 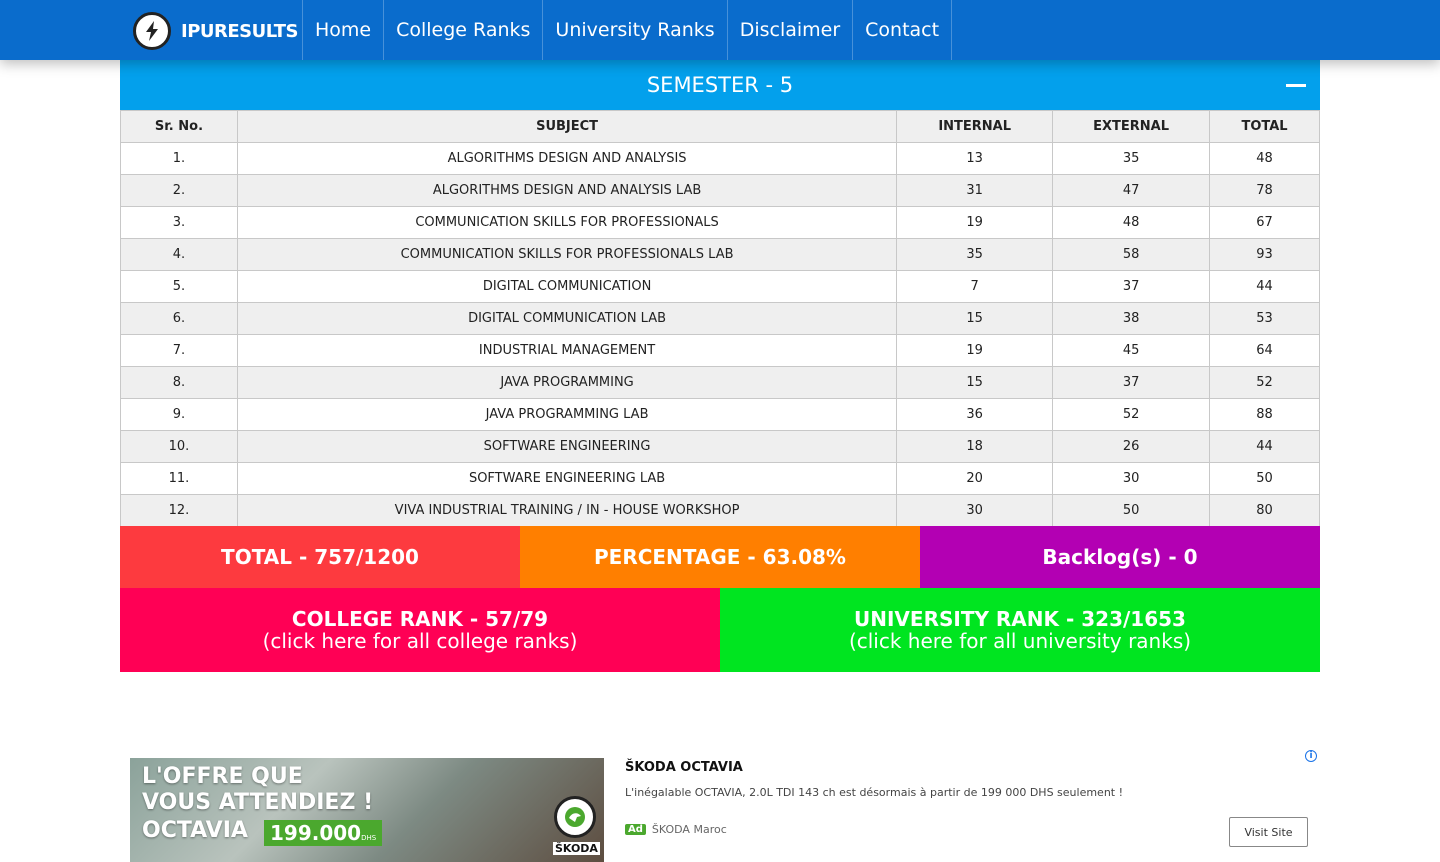 I want to click on table-row: 8. JAVA PROGRAMMING 15 37 52, so click(x=720, y=382).